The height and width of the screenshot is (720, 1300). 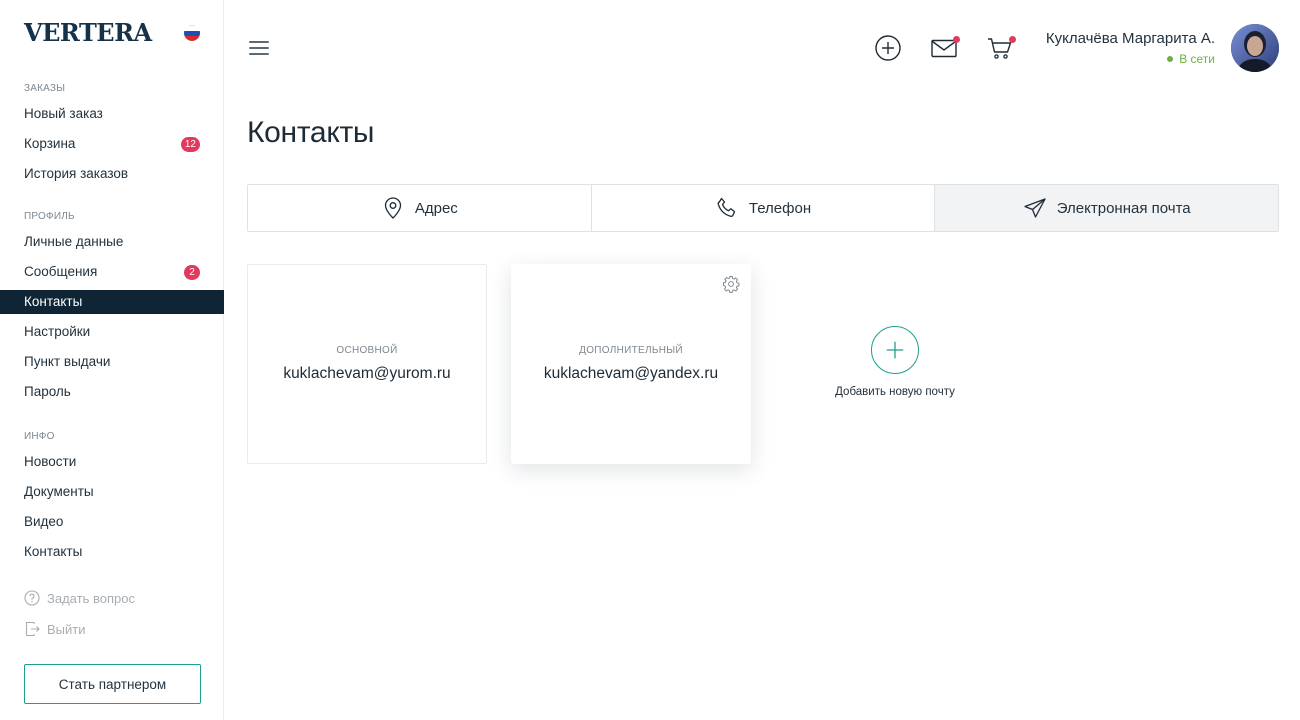 I want to click on sidebar-item-label: История заказов, so click(x=76, y=173).